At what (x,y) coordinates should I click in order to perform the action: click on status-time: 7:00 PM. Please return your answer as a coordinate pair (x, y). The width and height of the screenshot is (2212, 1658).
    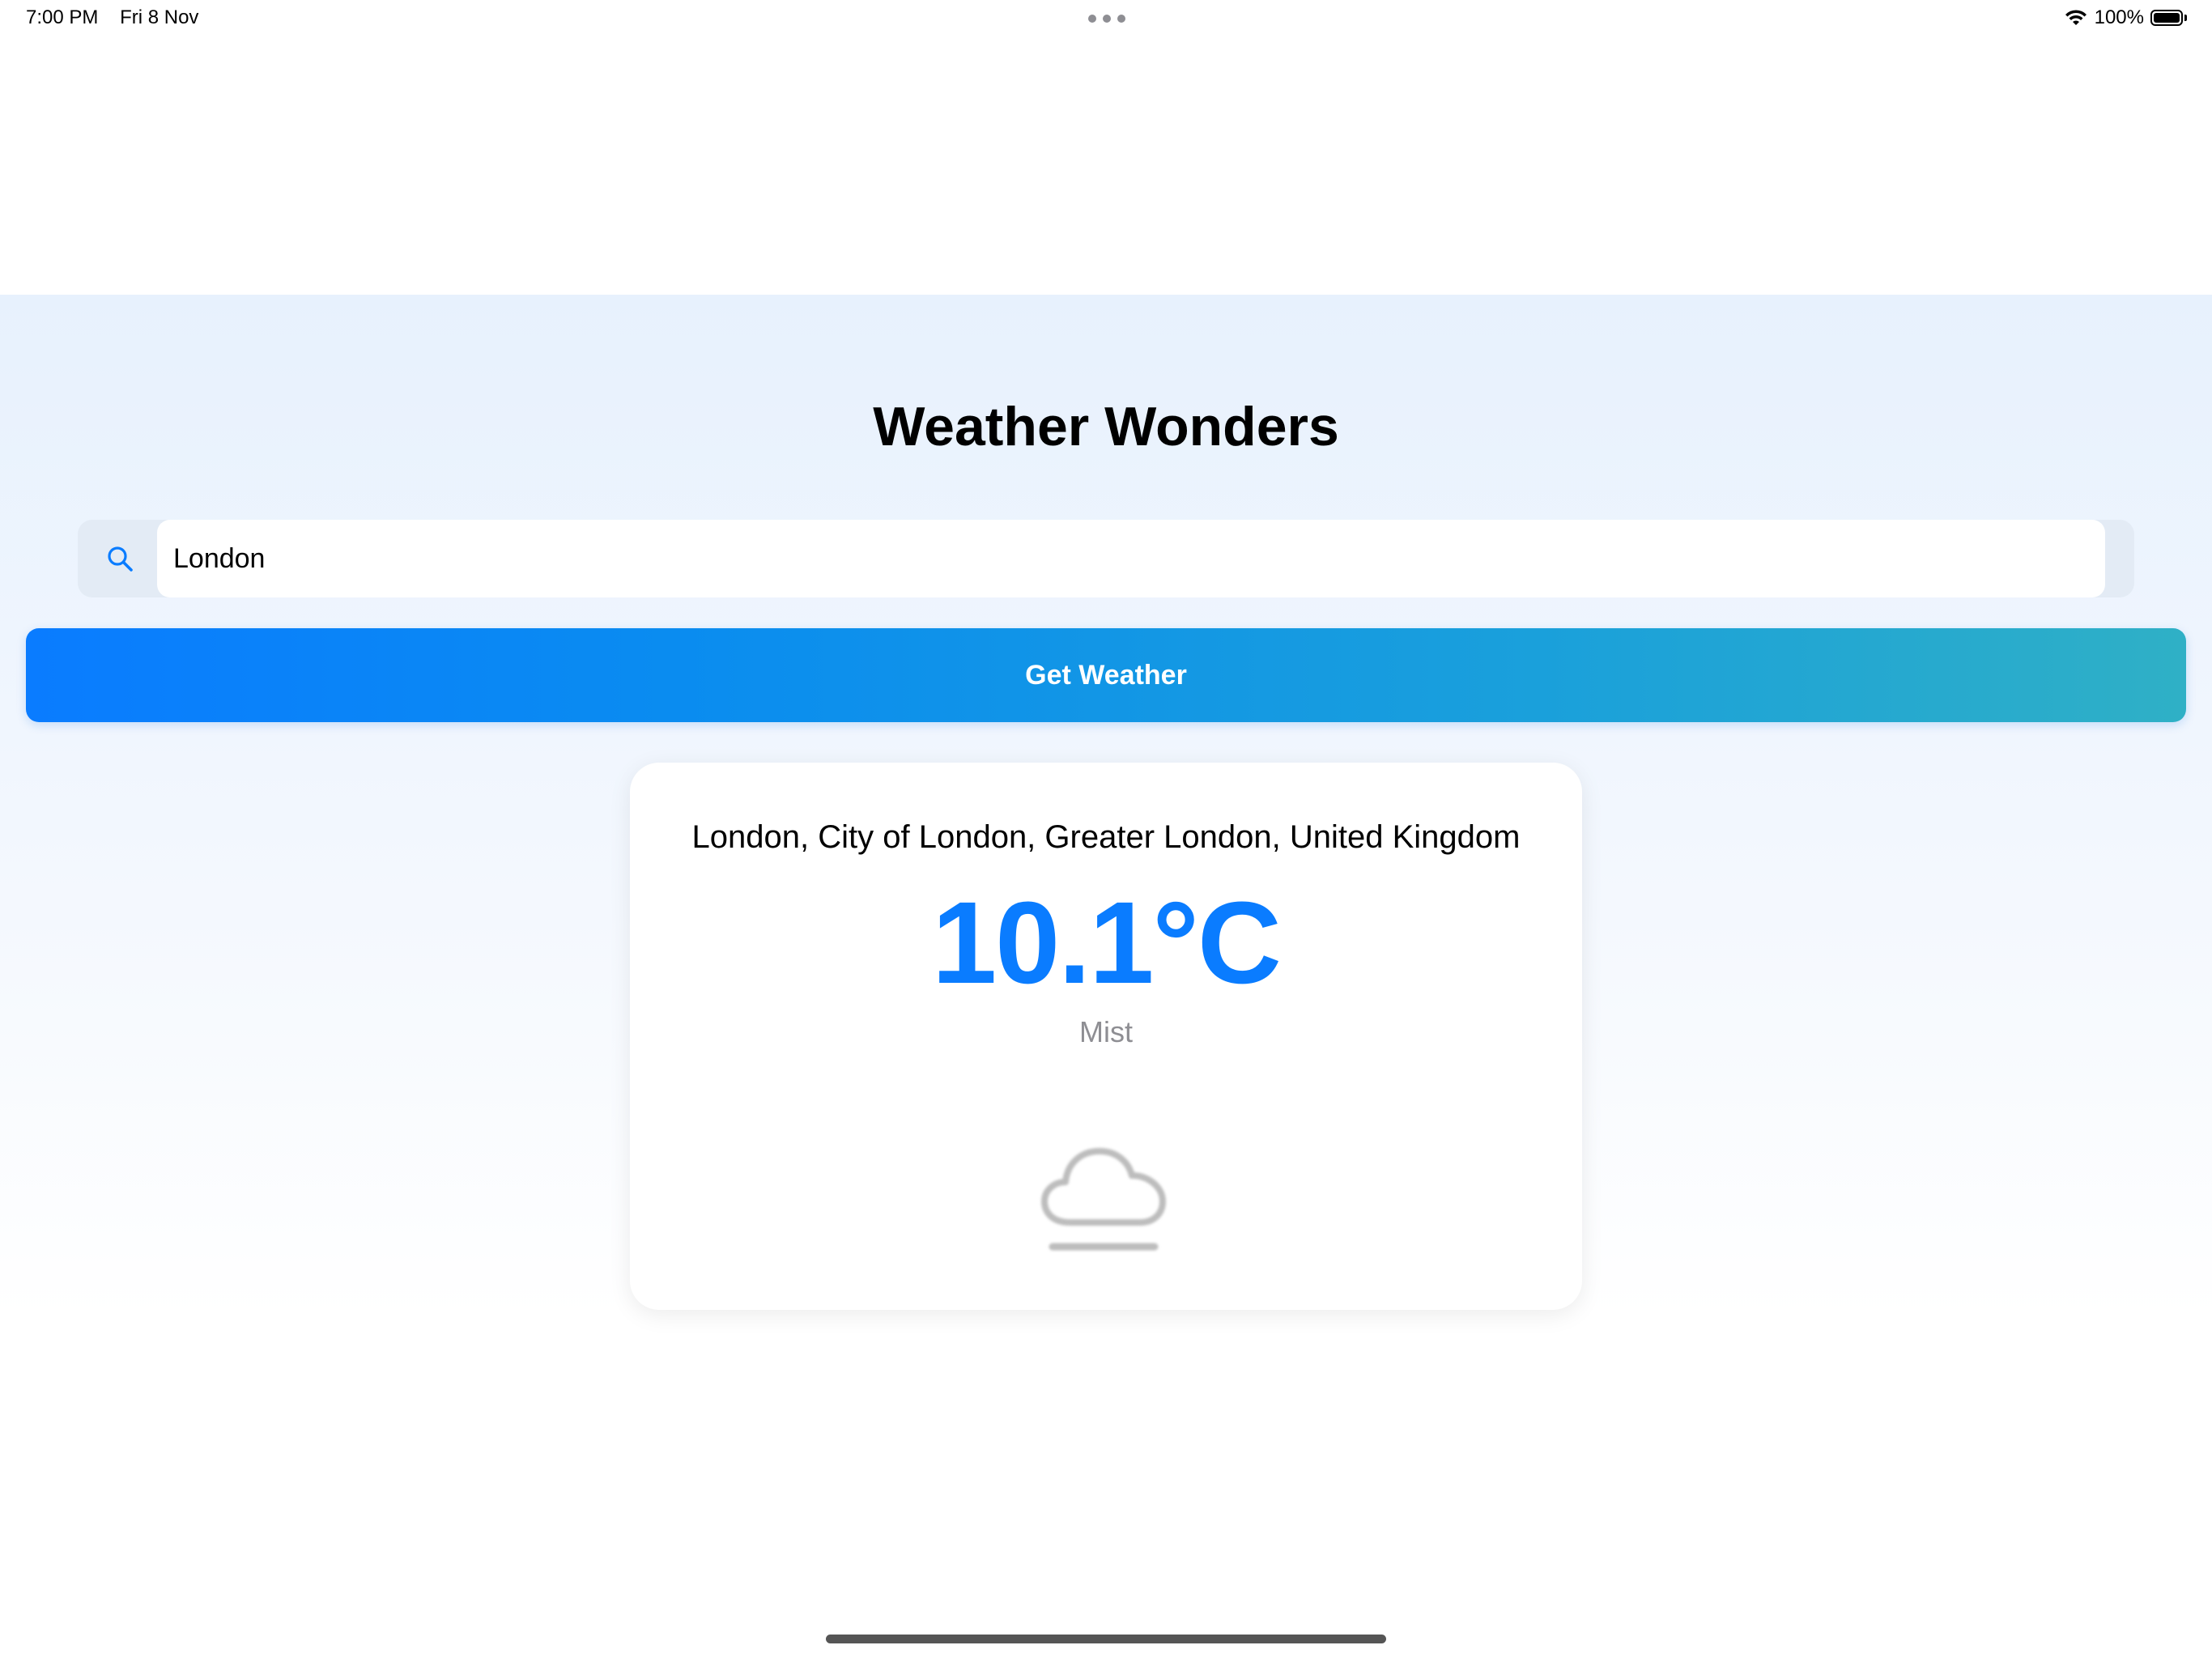
    Looking at the image, I should click on (63, 17).